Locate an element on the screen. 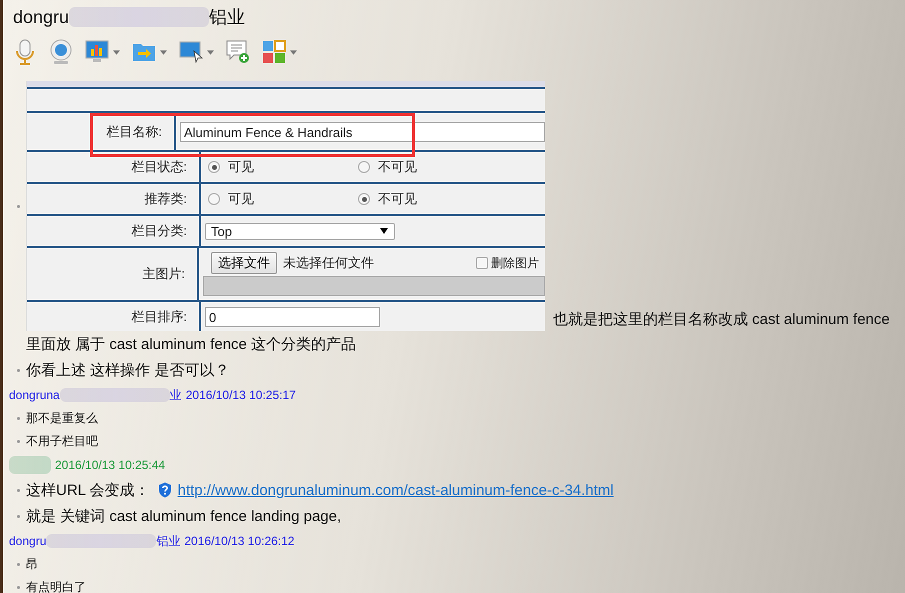 The image size is (905, 593). apps-grid-icon is located at coordinates (274, 52).